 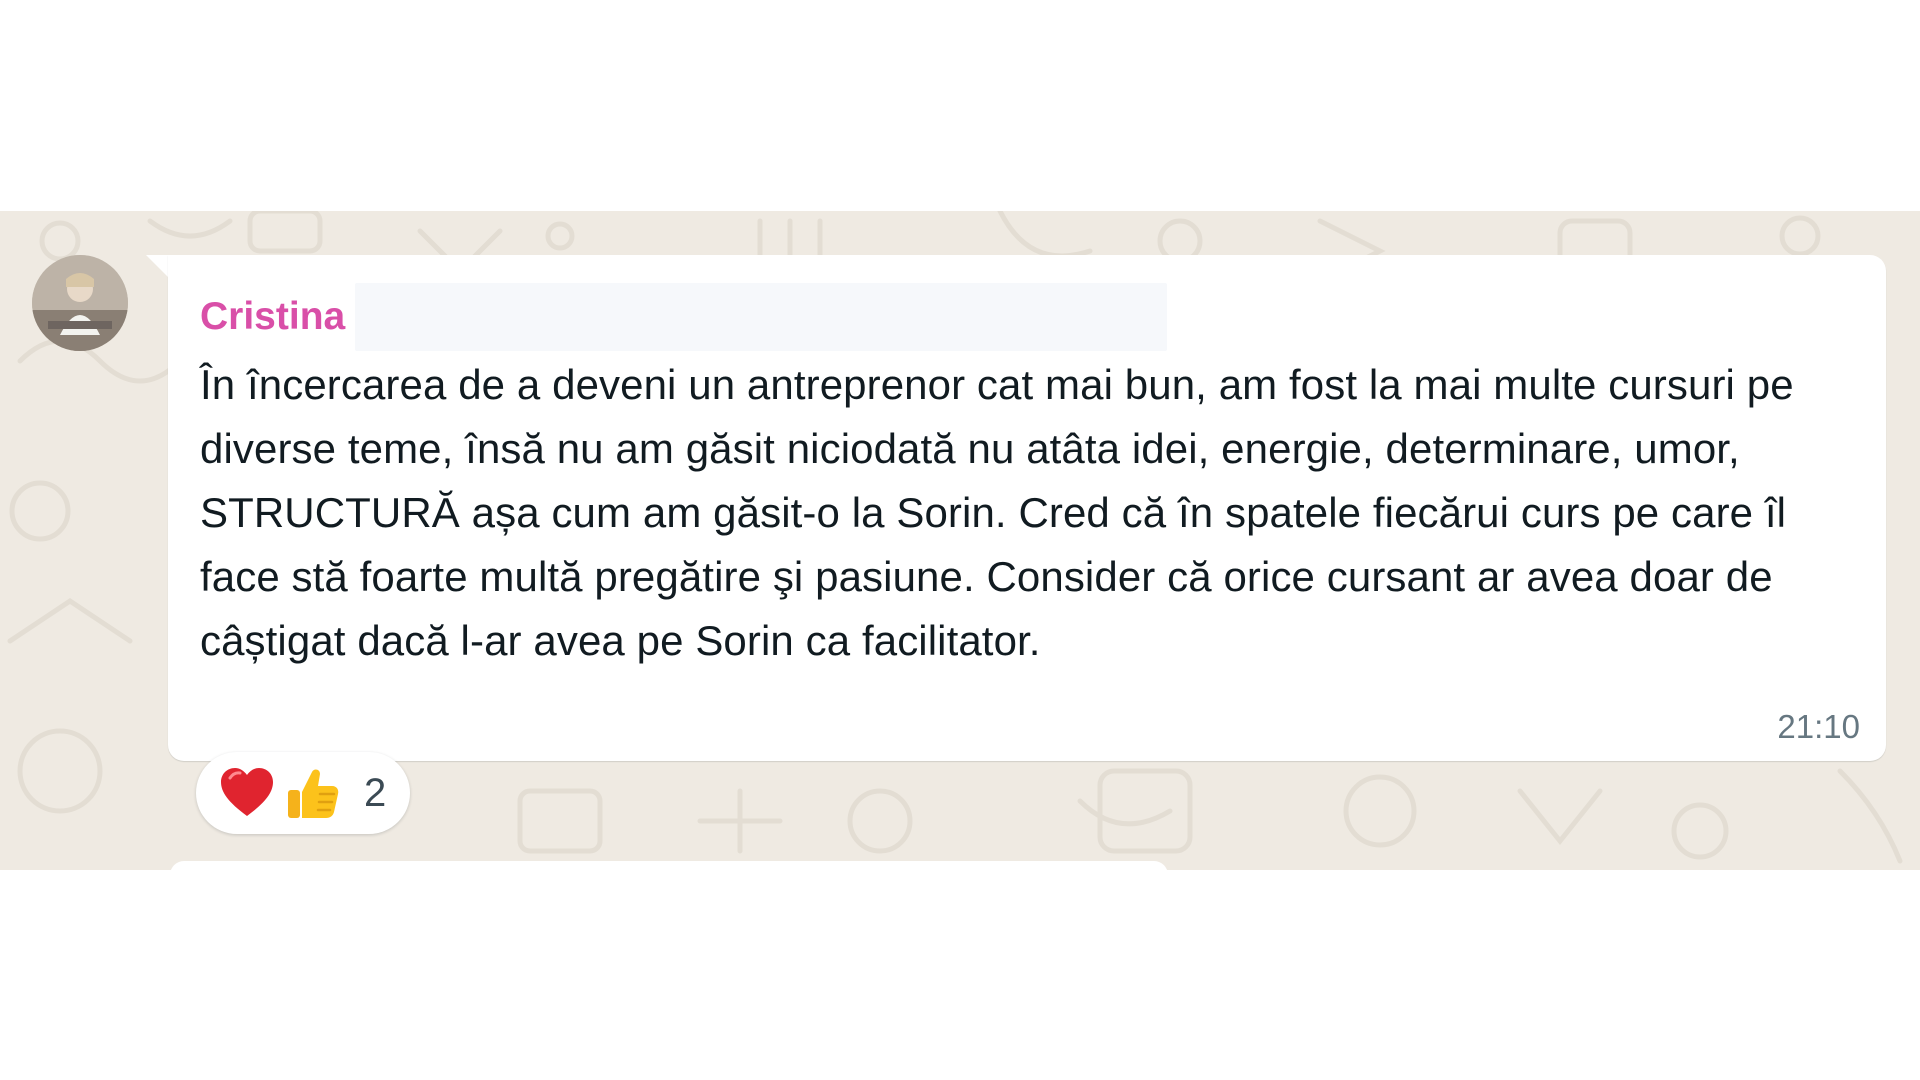 What do you see at coordinates (1818, 726) in the screenshot?
I see `message-timestamp: 21:10` at bounding box center [1818, 726].